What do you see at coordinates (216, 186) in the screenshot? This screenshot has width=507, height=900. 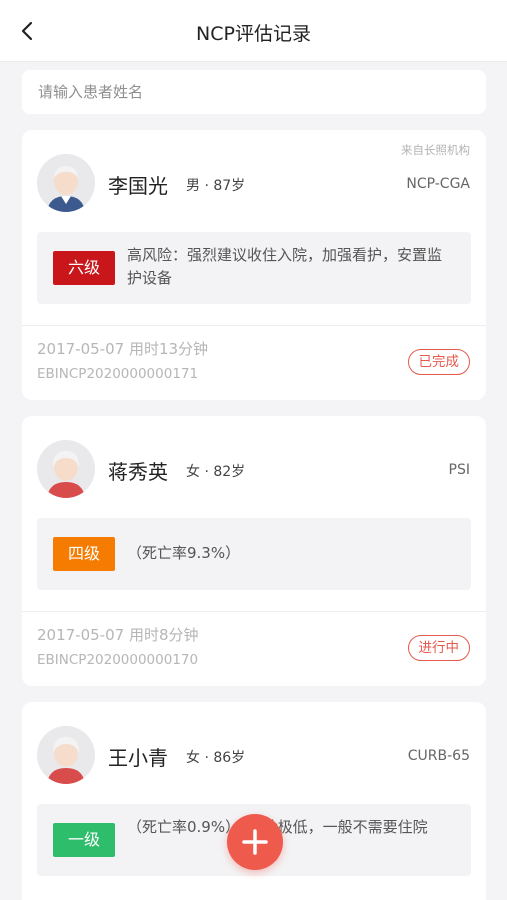 I see `patient-meta: 男 · 87岁` at bounding box center [216, 186].